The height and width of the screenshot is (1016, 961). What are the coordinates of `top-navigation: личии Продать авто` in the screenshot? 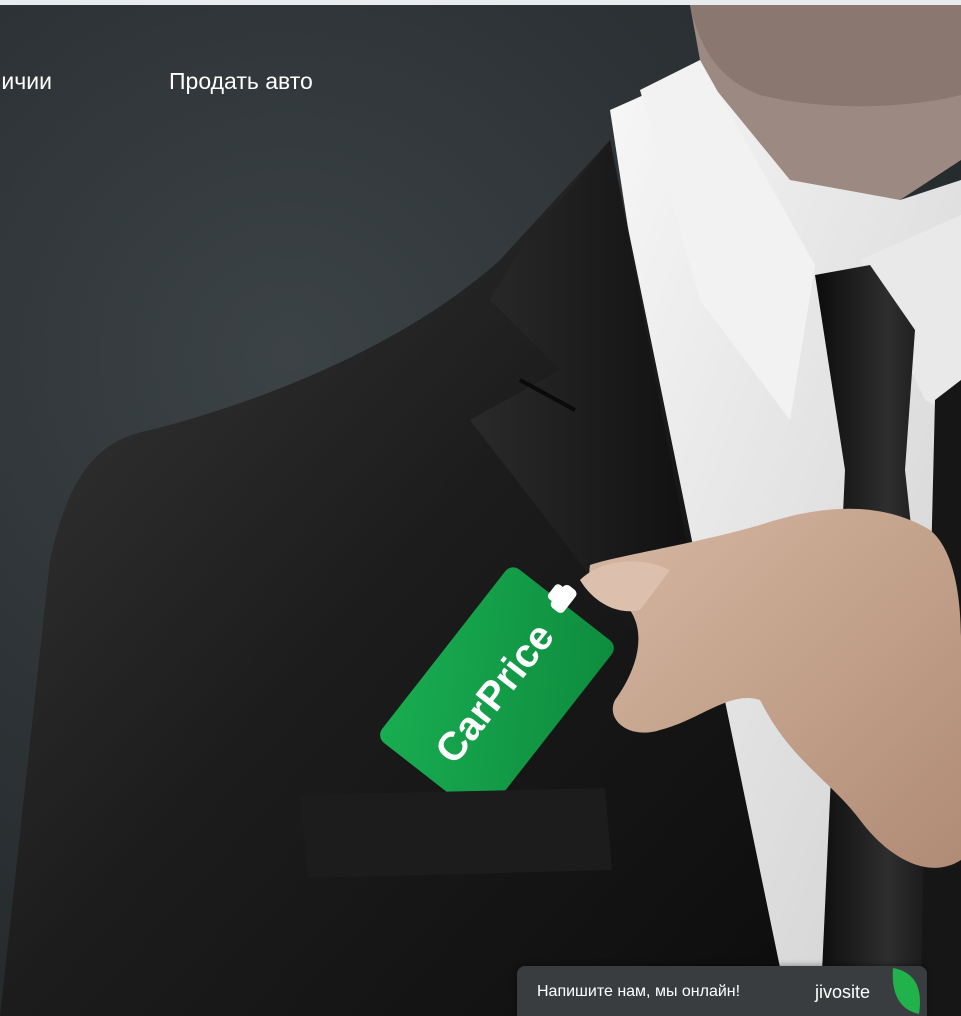 It's located at (260, 81).